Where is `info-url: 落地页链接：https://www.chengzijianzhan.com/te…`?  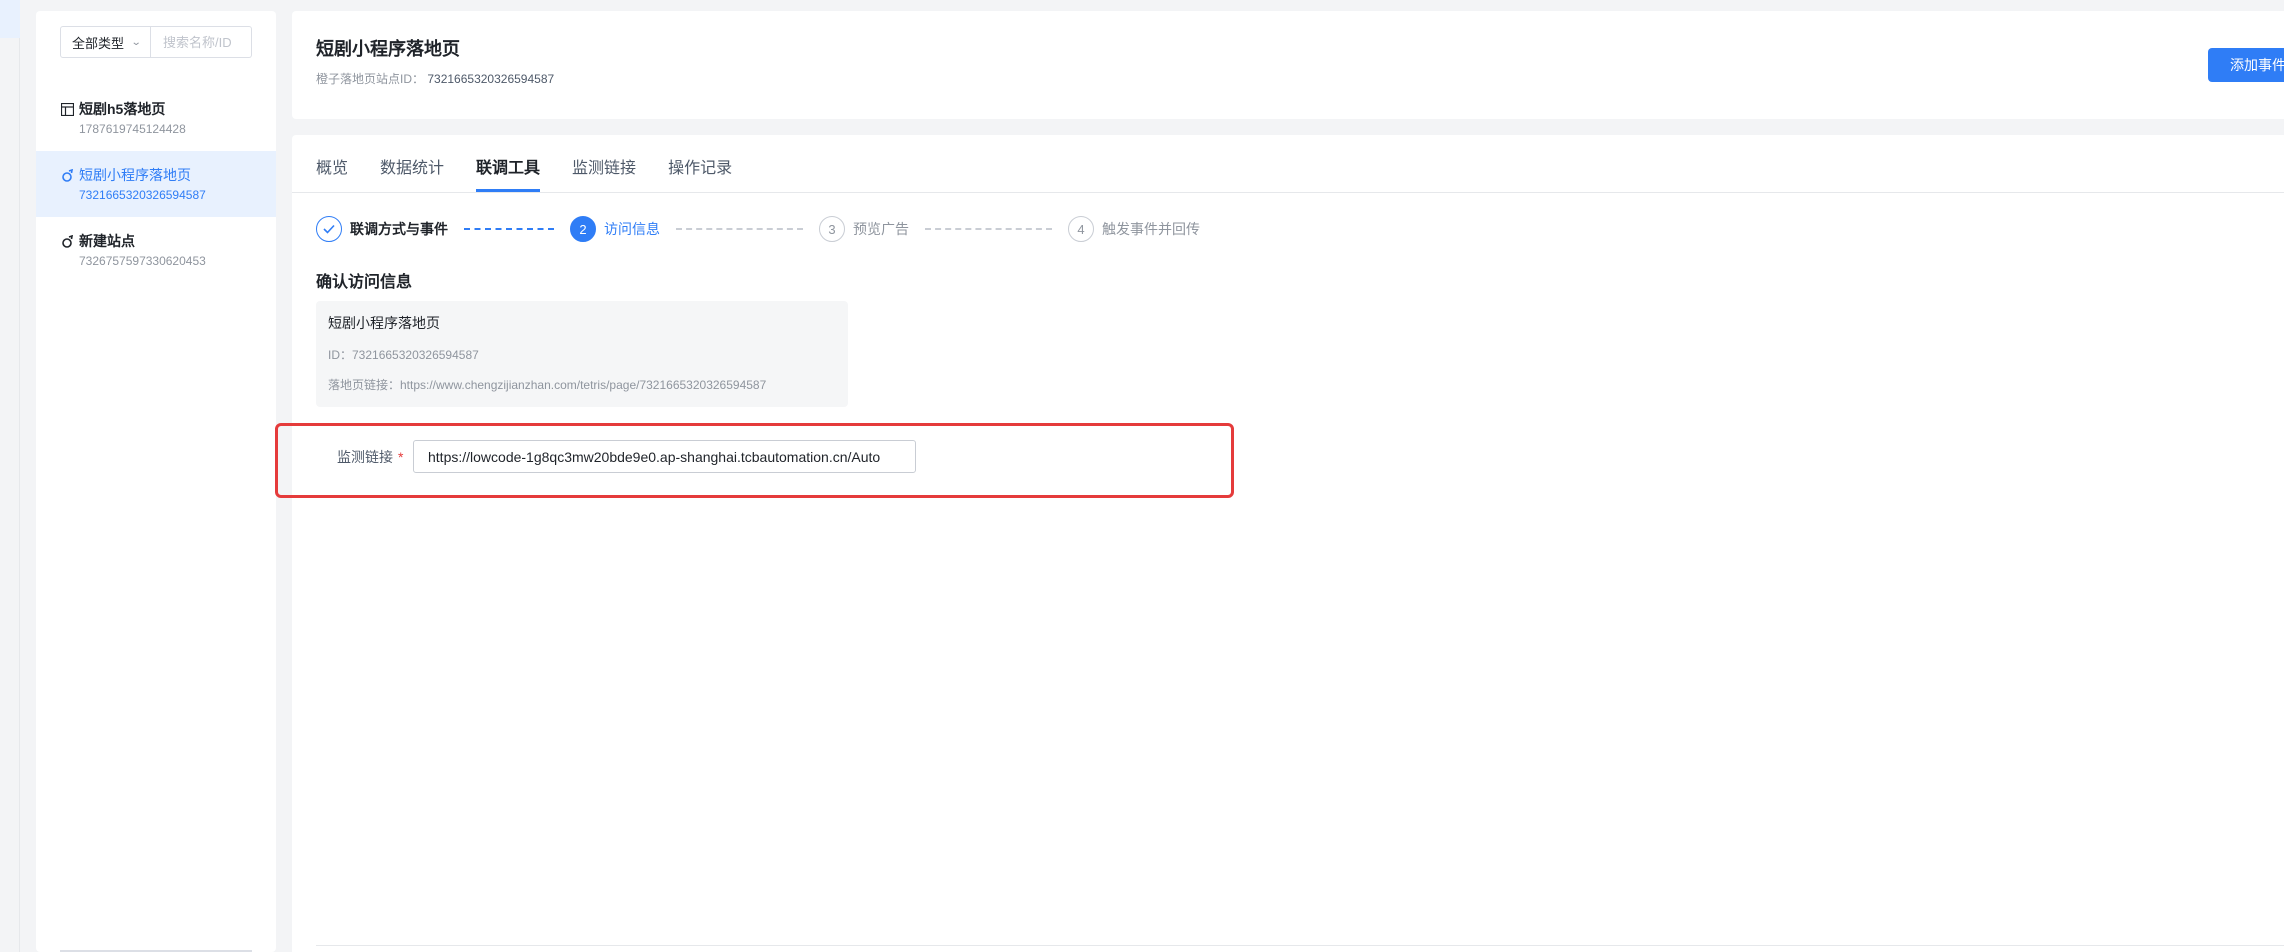 info-url: 落地页链接：https://www.chengzijianzhan.com/te… is located at coordinates (547, 385).